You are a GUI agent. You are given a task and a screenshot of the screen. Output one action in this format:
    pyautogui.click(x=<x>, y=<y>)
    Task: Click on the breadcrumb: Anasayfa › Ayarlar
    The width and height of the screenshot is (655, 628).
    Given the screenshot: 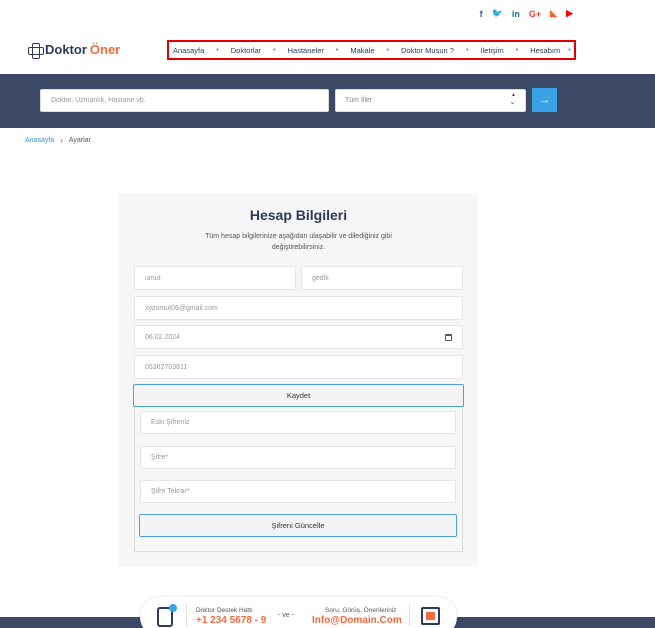 What is the action you would take?
    pyautogui.click(x=58, y=140)
    